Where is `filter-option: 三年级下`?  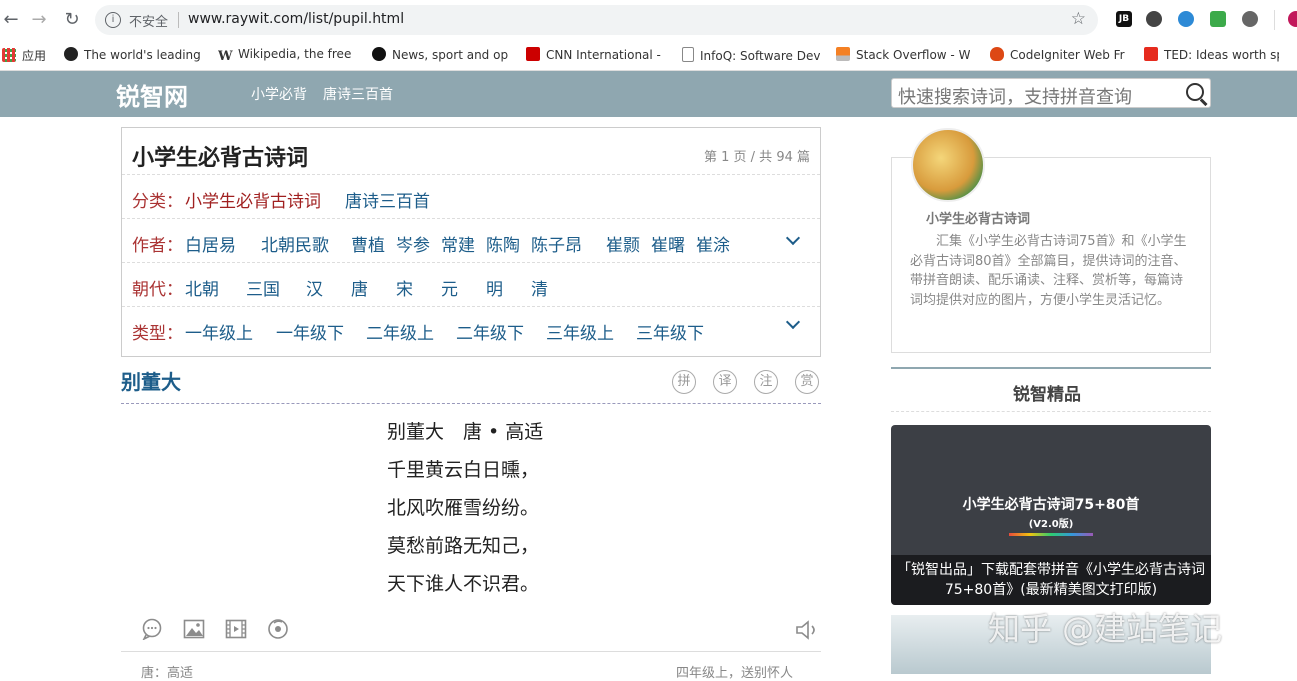
filter-option: 三年级下 is located at coordinates (670, 331).